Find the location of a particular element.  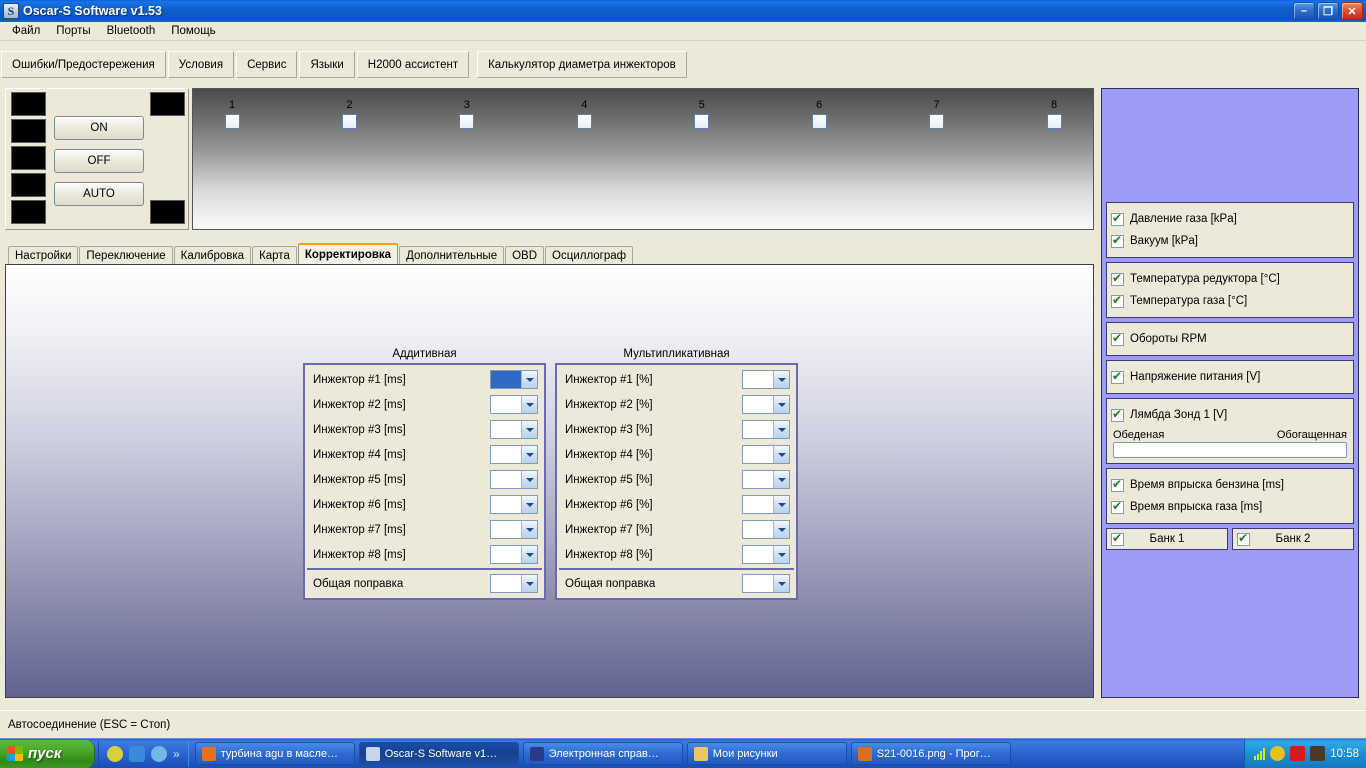

tab-switching: Переключение is located at coordinates (126, 255).